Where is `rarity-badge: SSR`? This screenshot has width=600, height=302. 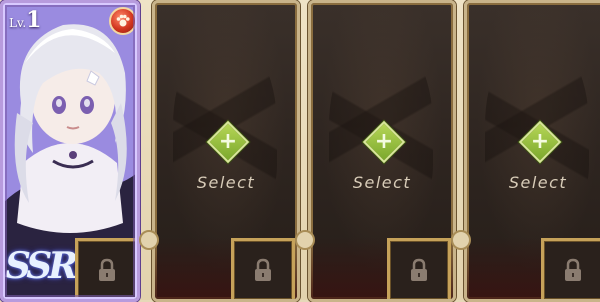
rarity-badge: SSR is located at coordinates (41, 266).